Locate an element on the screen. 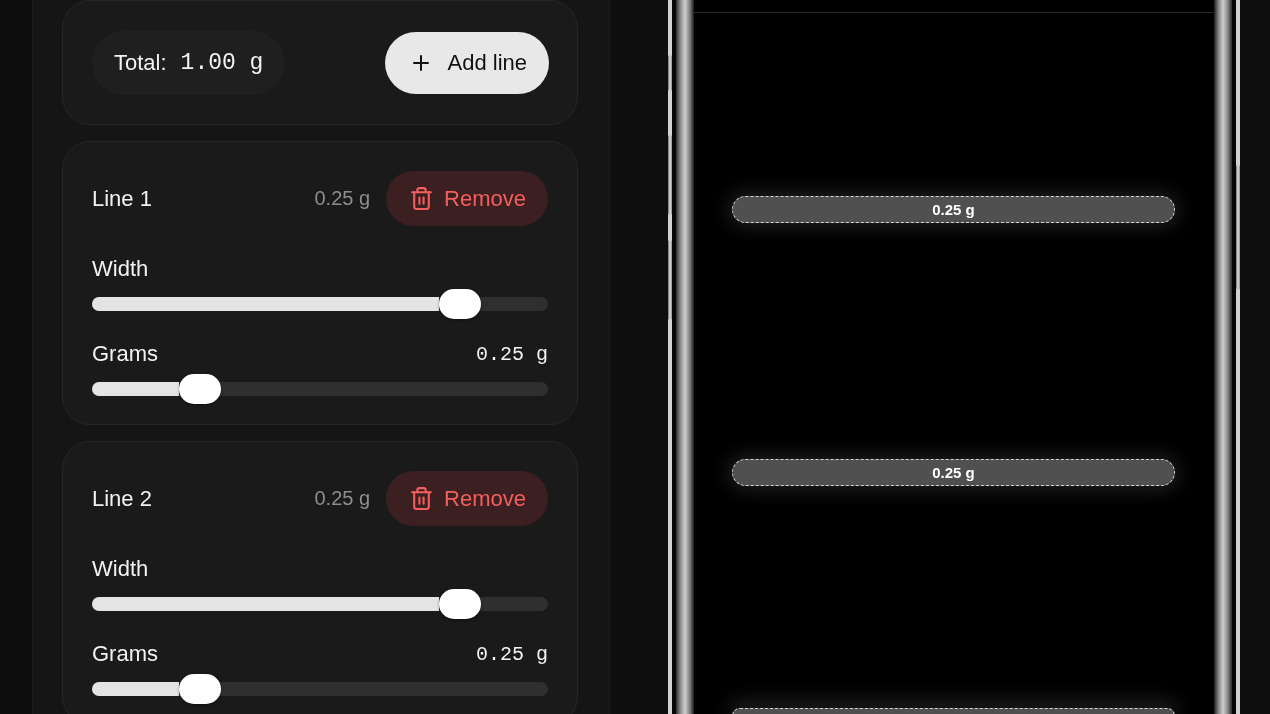 This screenshot has height=714, width=1270. total-value: 1.00 g is located at coordinates (222, 63).